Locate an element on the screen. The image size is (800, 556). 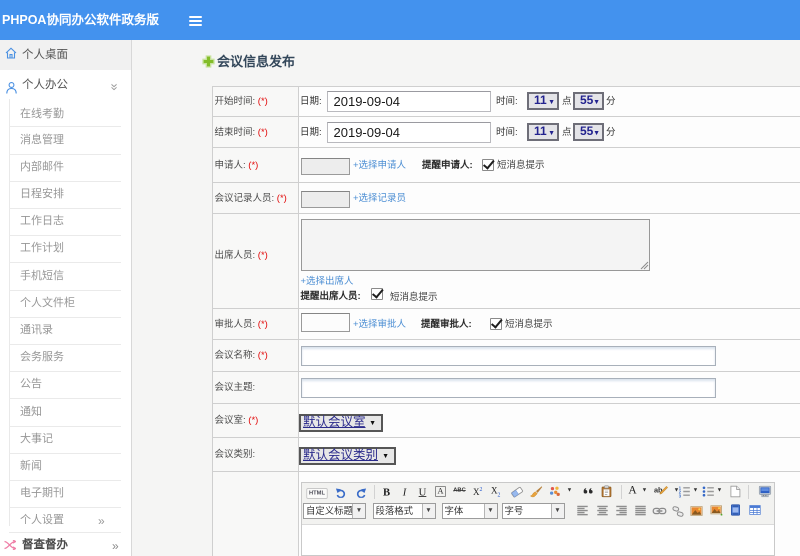
svg-text: 3 is located at coordinates (680, 496).